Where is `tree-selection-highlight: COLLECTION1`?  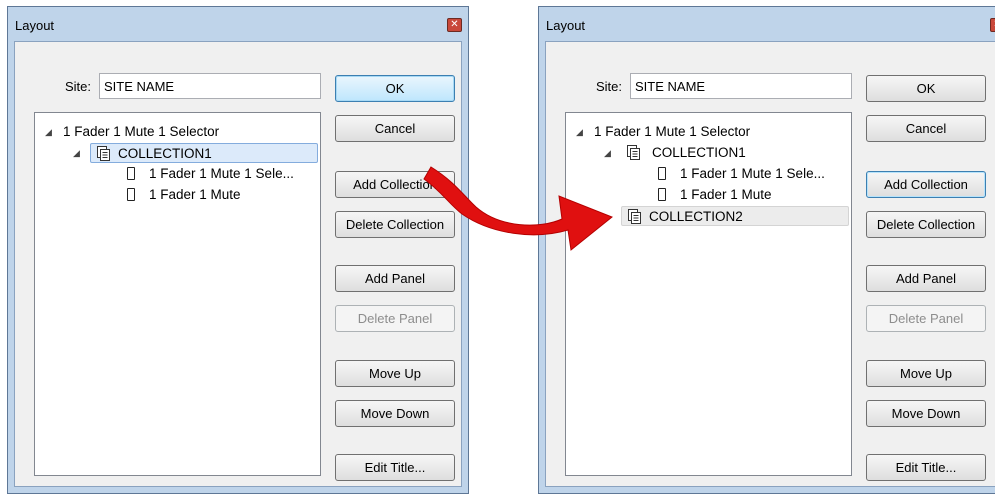 tree-selection-highlight: COLLECTION1 is located at coordinates (204, 153).